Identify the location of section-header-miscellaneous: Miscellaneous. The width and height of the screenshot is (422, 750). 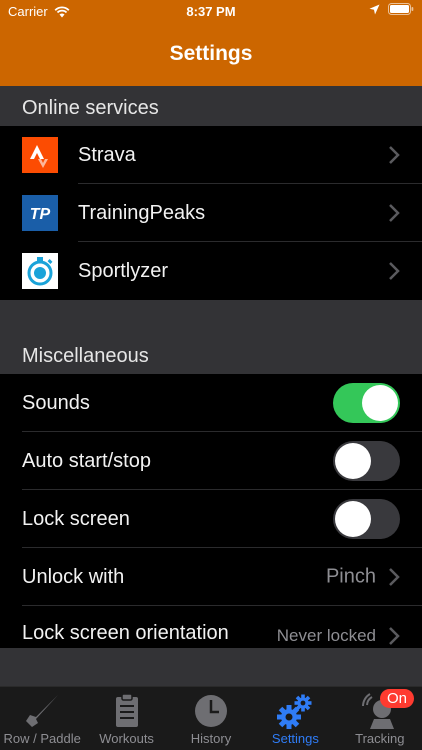
(211, 337).